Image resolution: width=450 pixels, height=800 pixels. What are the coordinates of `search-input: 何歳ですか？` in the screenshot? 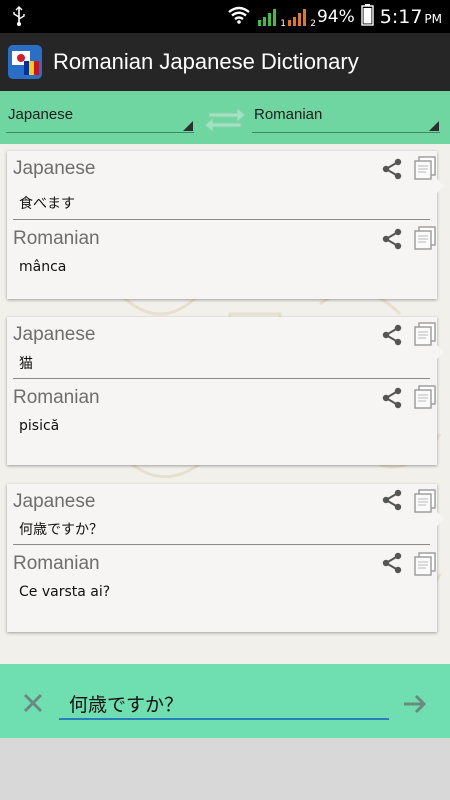 It's located at (224, 703).